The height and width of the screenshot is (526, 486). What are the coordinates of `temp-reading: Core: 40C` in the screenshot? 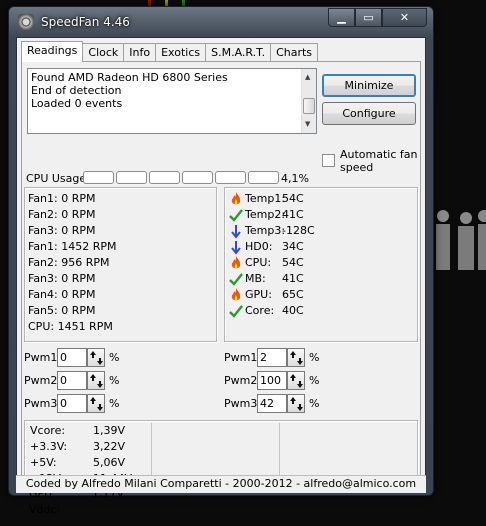 It's located at (319, 311).